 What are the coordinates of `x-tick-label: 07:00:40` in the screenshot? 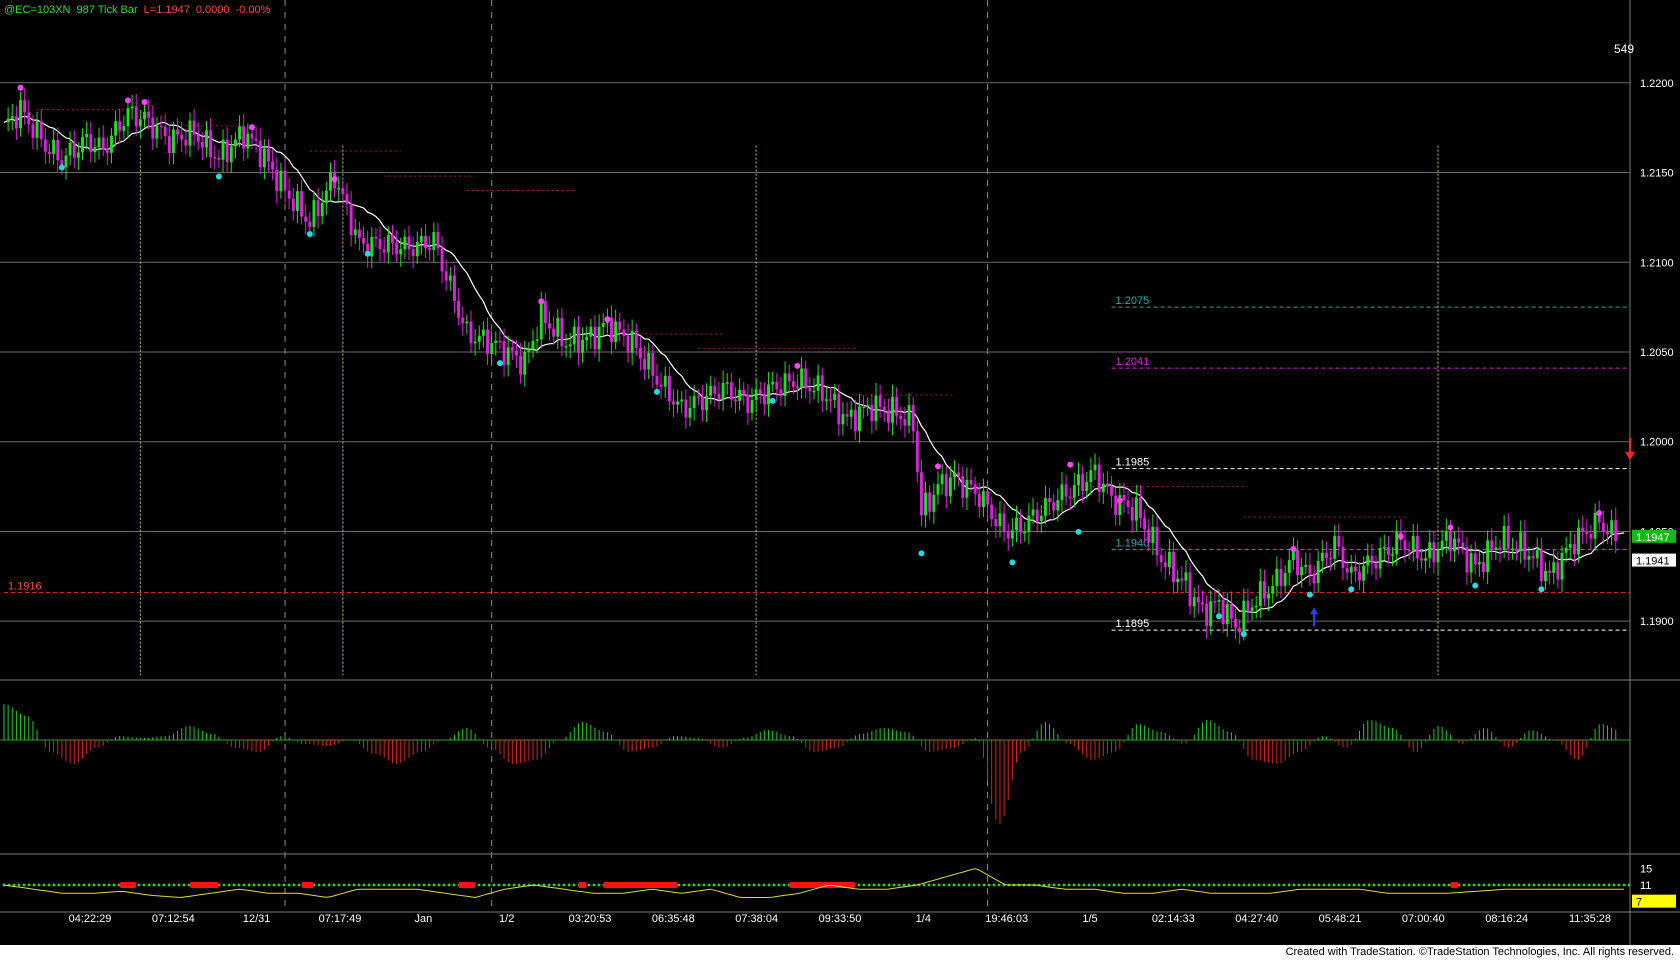 It's located at (1423, 919).